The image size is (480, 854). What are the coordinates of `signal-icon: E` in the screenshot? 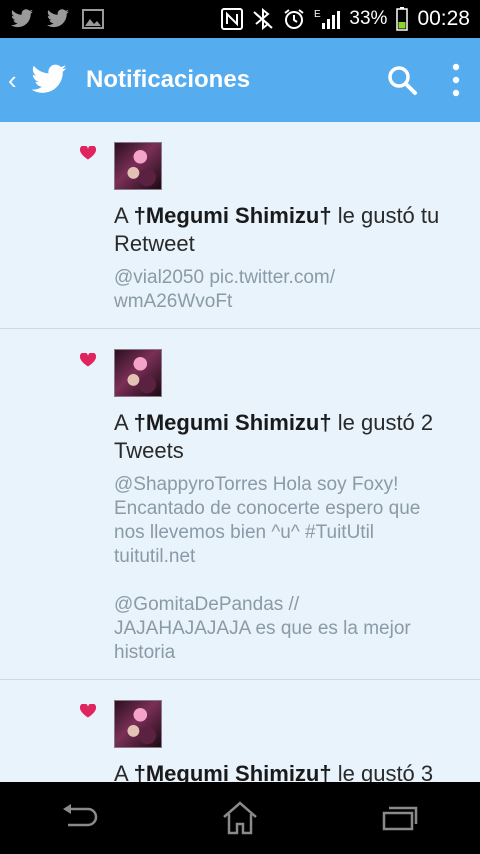 It's located at (327, 19).